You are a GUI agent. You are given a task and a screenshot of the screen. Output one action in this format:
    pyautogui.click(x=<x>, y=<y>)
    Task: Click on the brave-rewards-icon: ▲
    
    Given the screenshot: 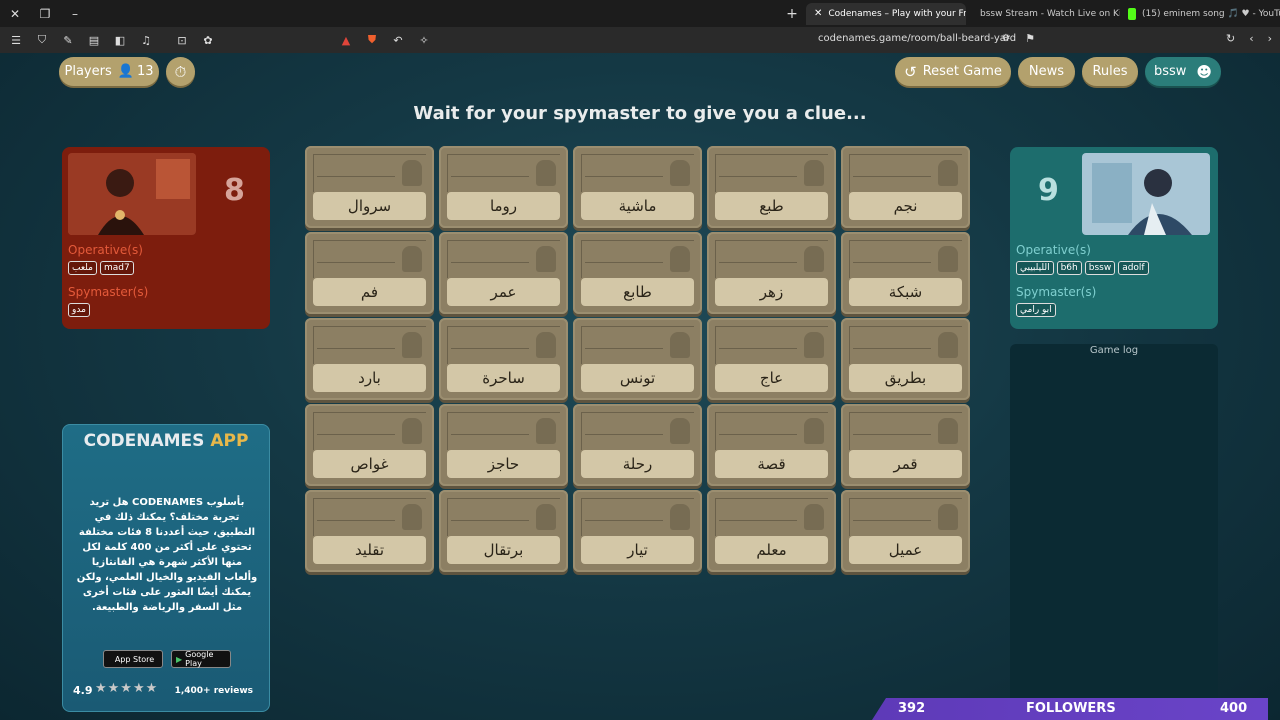 What is the action you would take?
    pyautogui.click(x=346, y=40)
    